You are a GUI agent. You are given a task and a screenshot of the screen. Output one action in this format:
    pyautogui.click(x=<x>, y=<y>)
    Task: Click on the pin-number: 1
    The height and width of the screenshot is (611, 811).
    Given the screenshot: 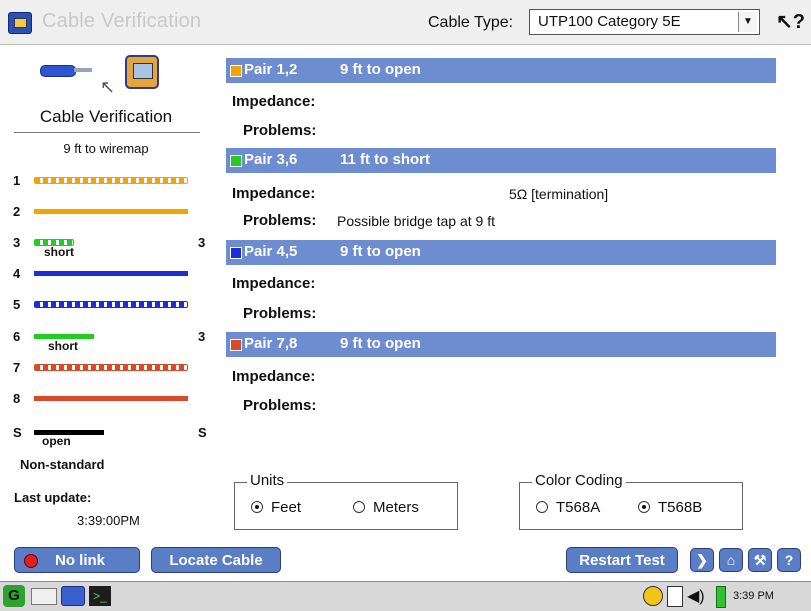 What is the action you would take?
    pyautogui.click(x=17, y=180)
    